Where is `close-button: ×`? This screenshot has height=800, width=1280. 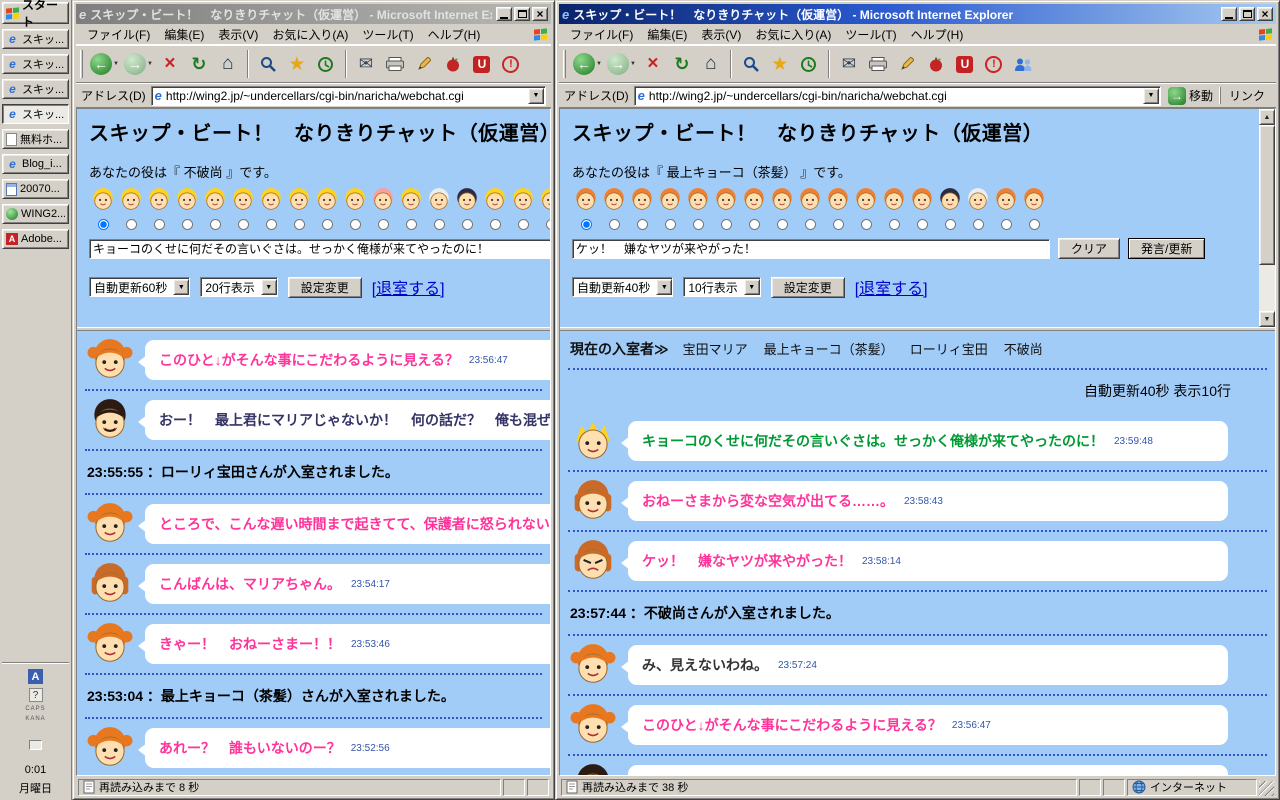 close-button: × is located at coordinates (1265, 14).